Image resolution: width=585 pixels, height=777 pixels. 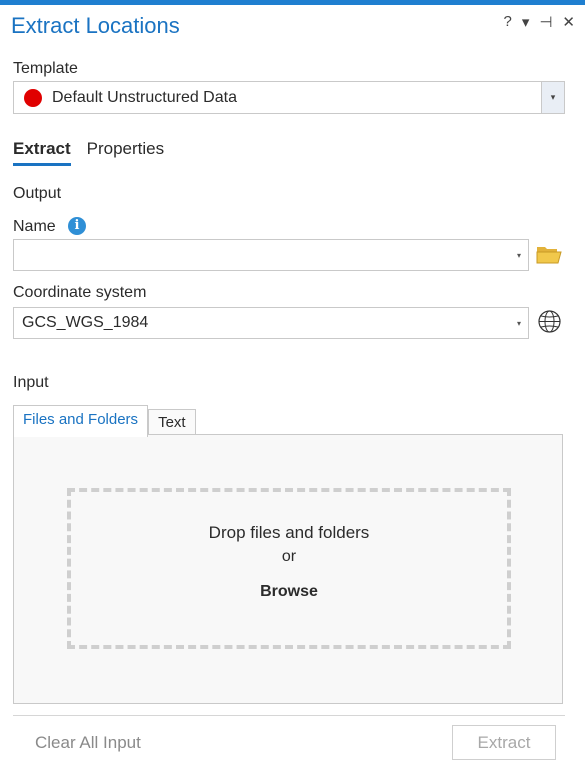 What do you see at coordinates (504, 742) in the screenshot?
I see `extract-button: Extract` at bounding box center [504, 742].